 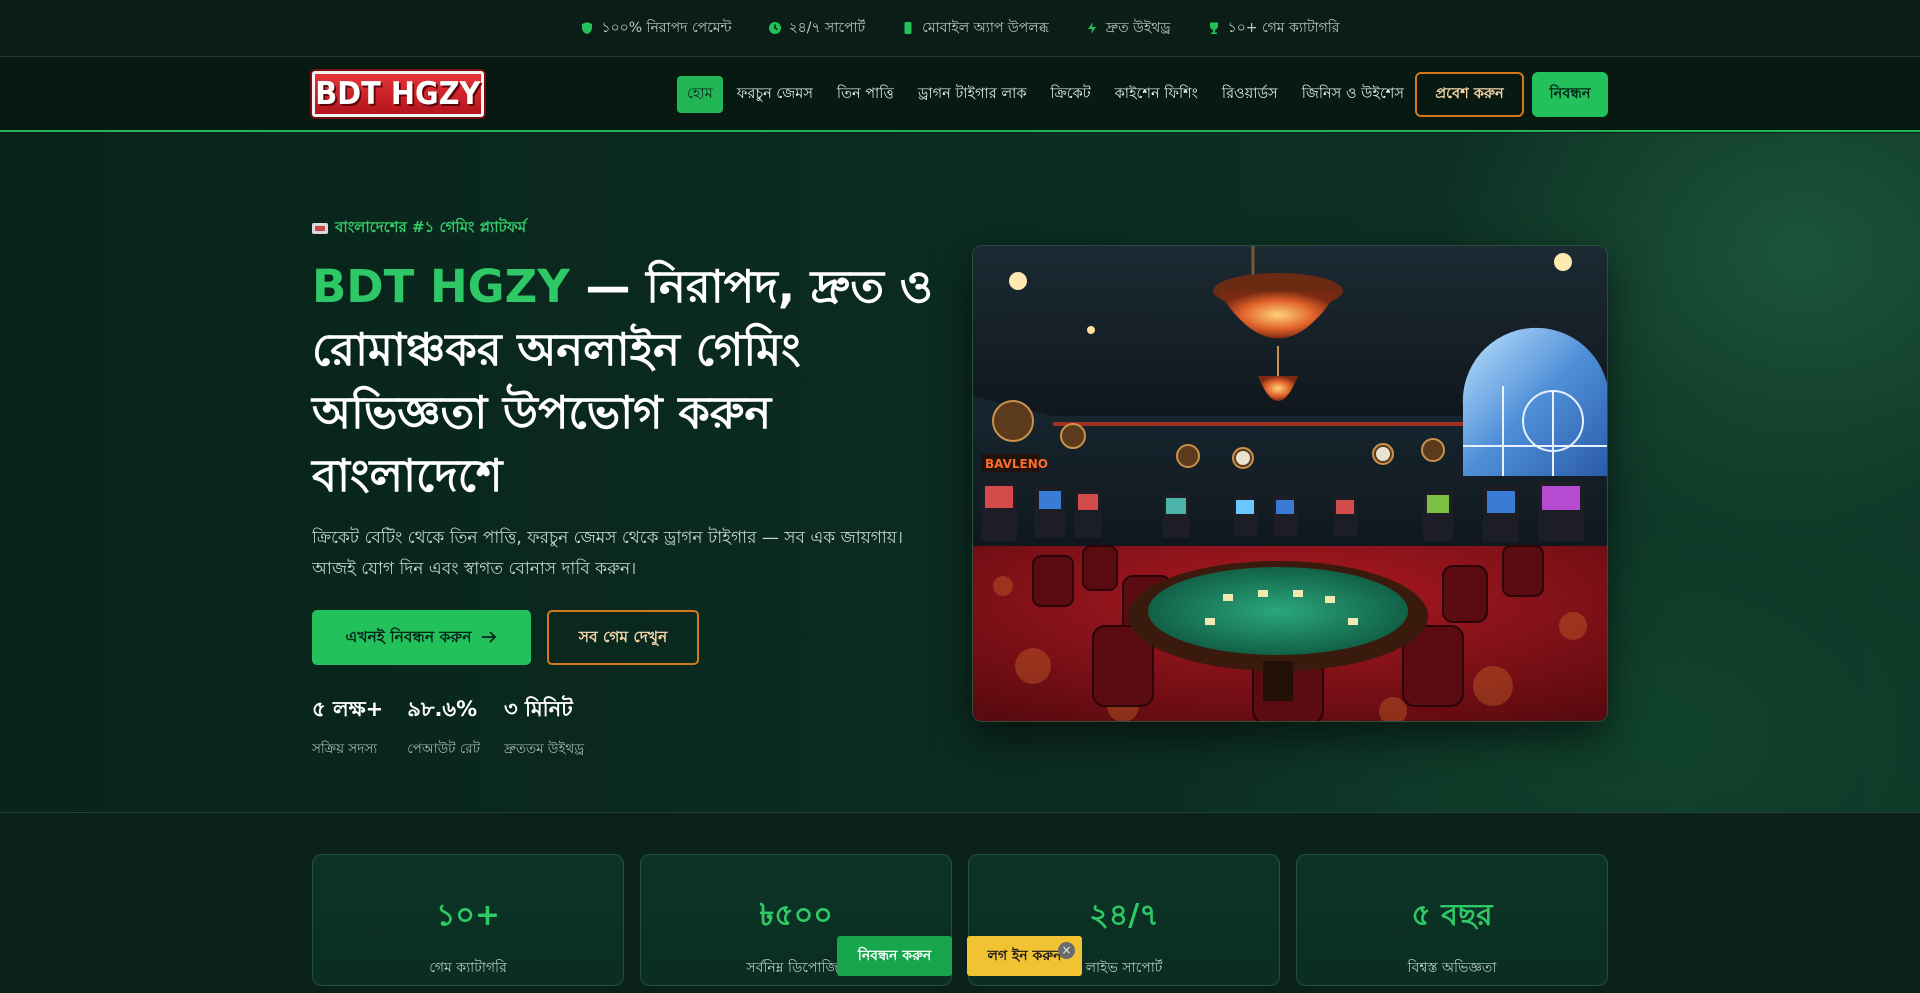 I want to click on clock-icon, so click(x=775, y=28).